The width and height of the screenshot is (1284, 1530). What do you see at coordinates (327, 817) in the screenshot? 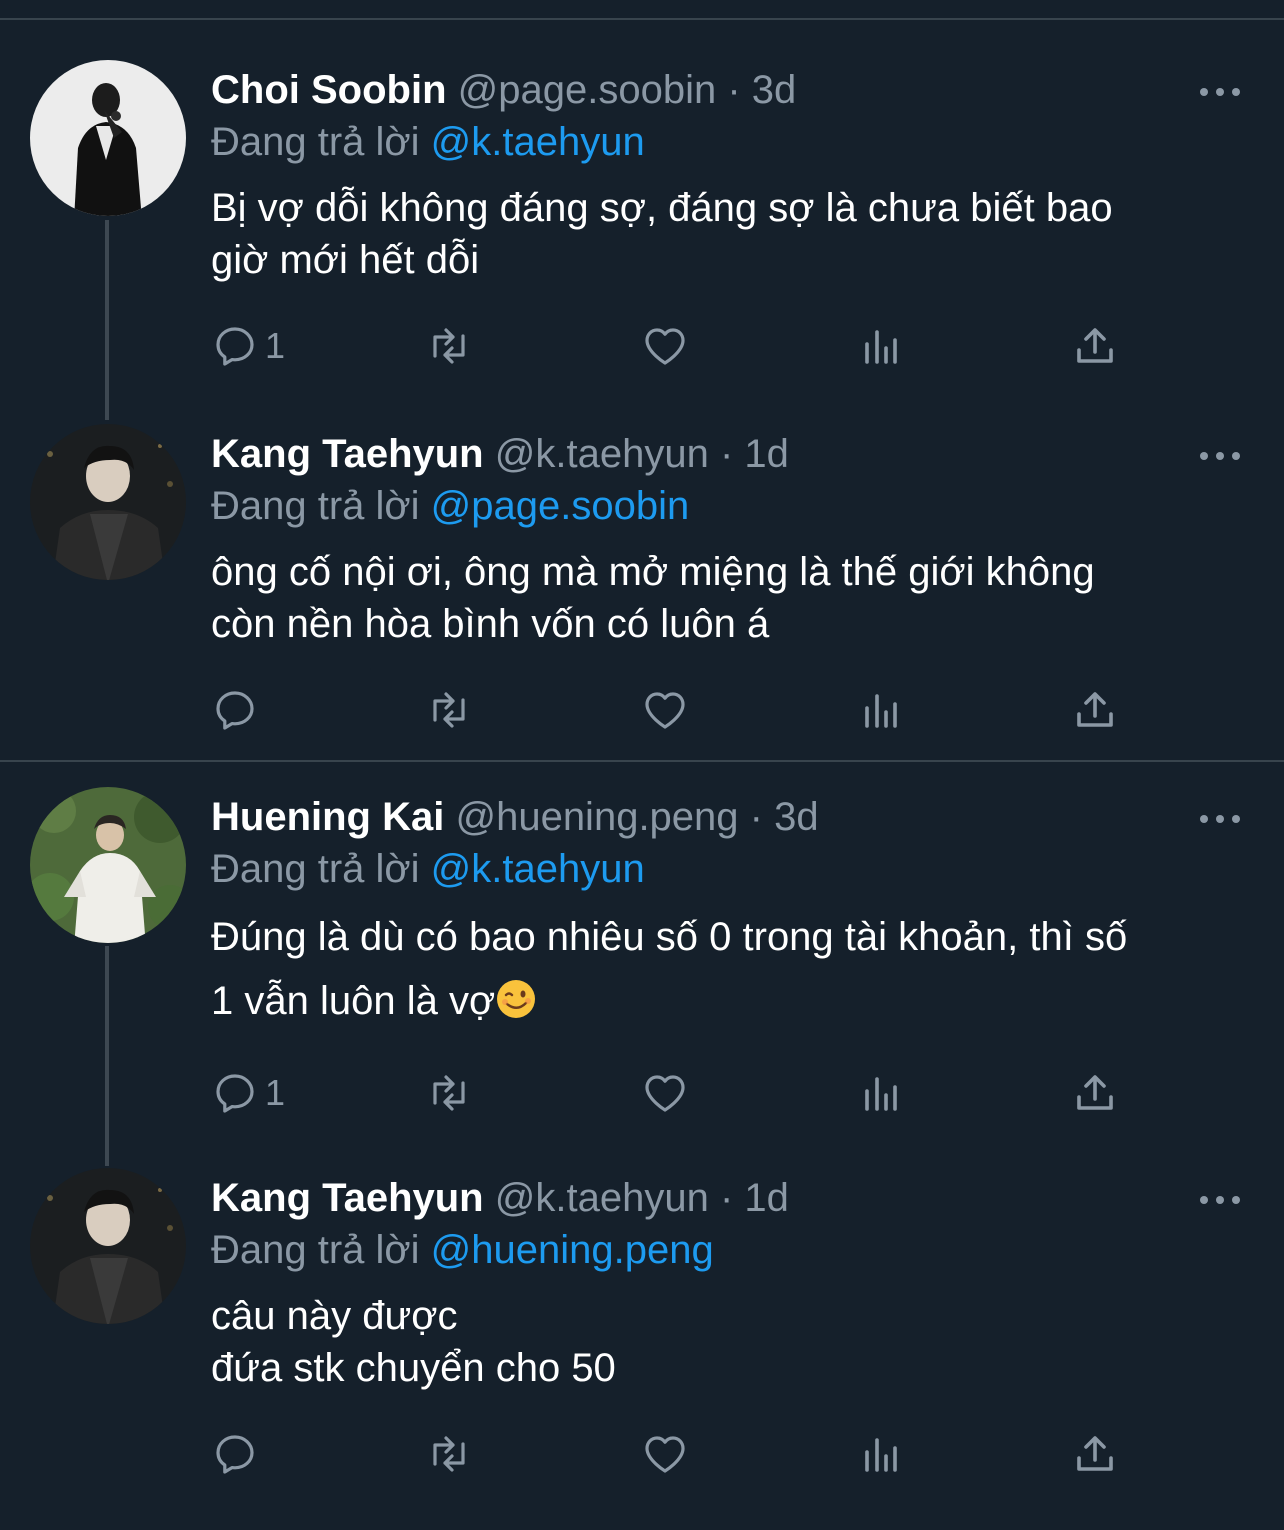
I see `display-name: Huening Kai` at bounding box center [327, 817].